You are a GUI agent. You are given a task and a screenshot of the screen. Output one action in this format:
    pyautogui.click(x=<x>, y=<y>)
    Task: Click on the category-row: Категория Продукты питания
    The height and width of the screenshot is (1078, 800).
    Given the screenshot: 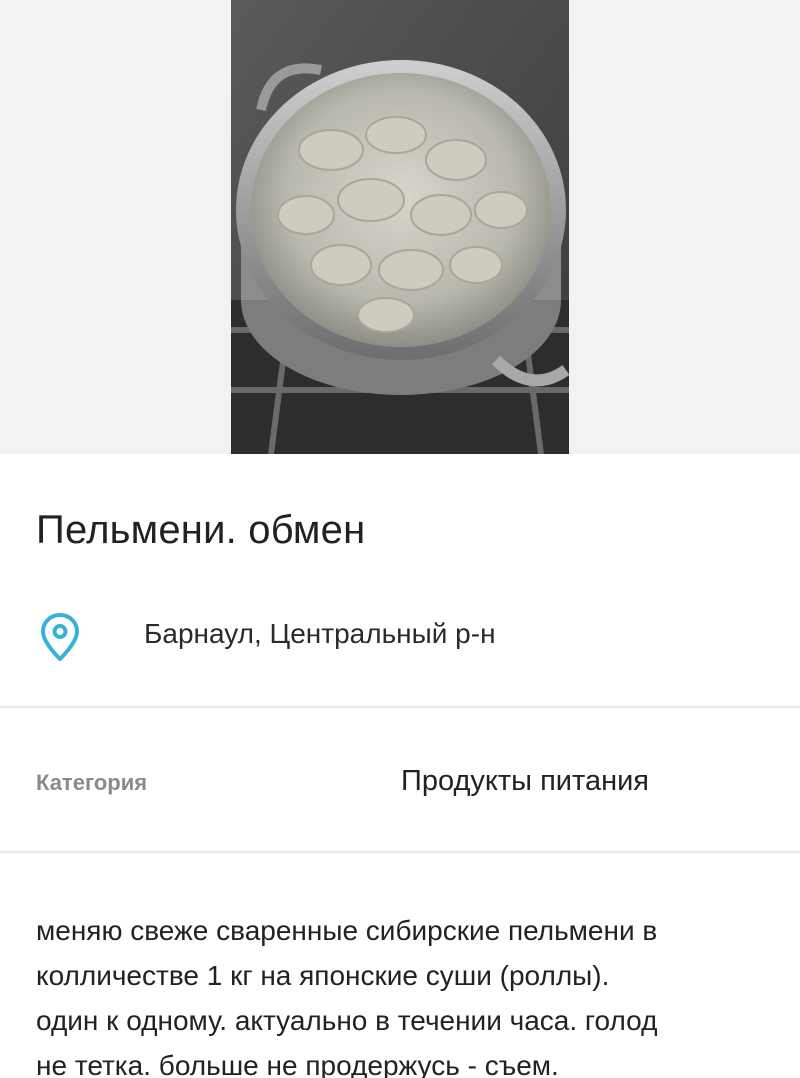 What is the action you would take?
    pyautogui.click(x=400, y=779)
    